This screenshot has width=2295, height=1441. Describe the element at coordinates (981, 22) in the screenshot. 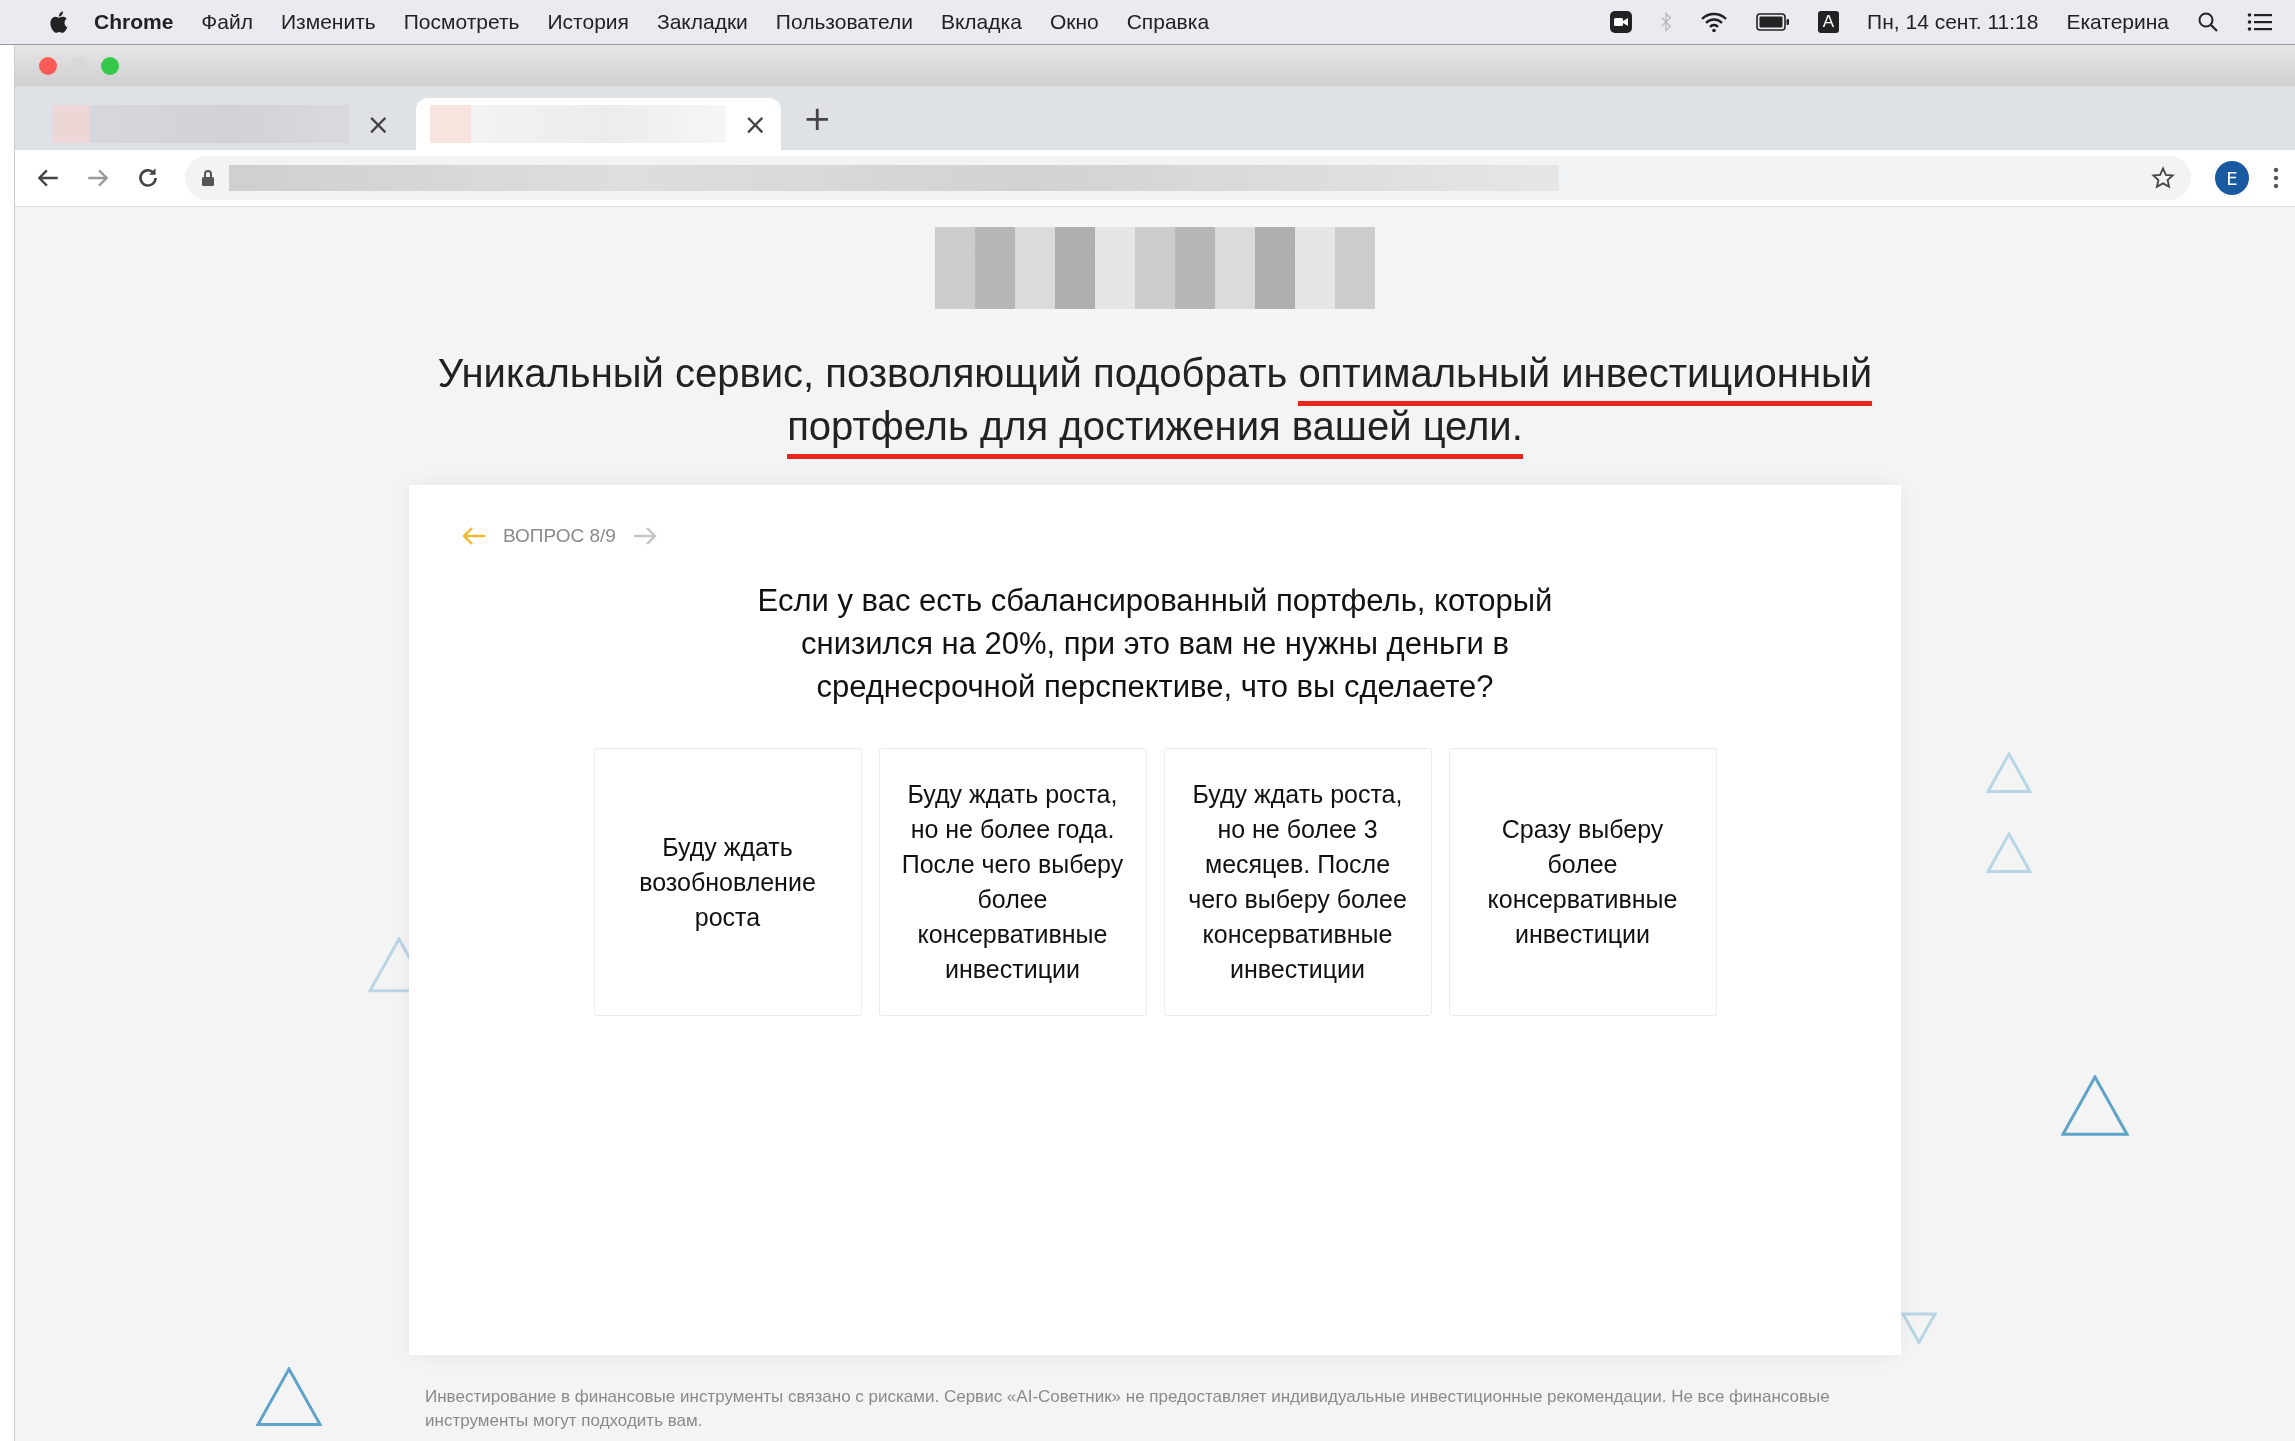

I see `menu-item: Вкладка` at that location.